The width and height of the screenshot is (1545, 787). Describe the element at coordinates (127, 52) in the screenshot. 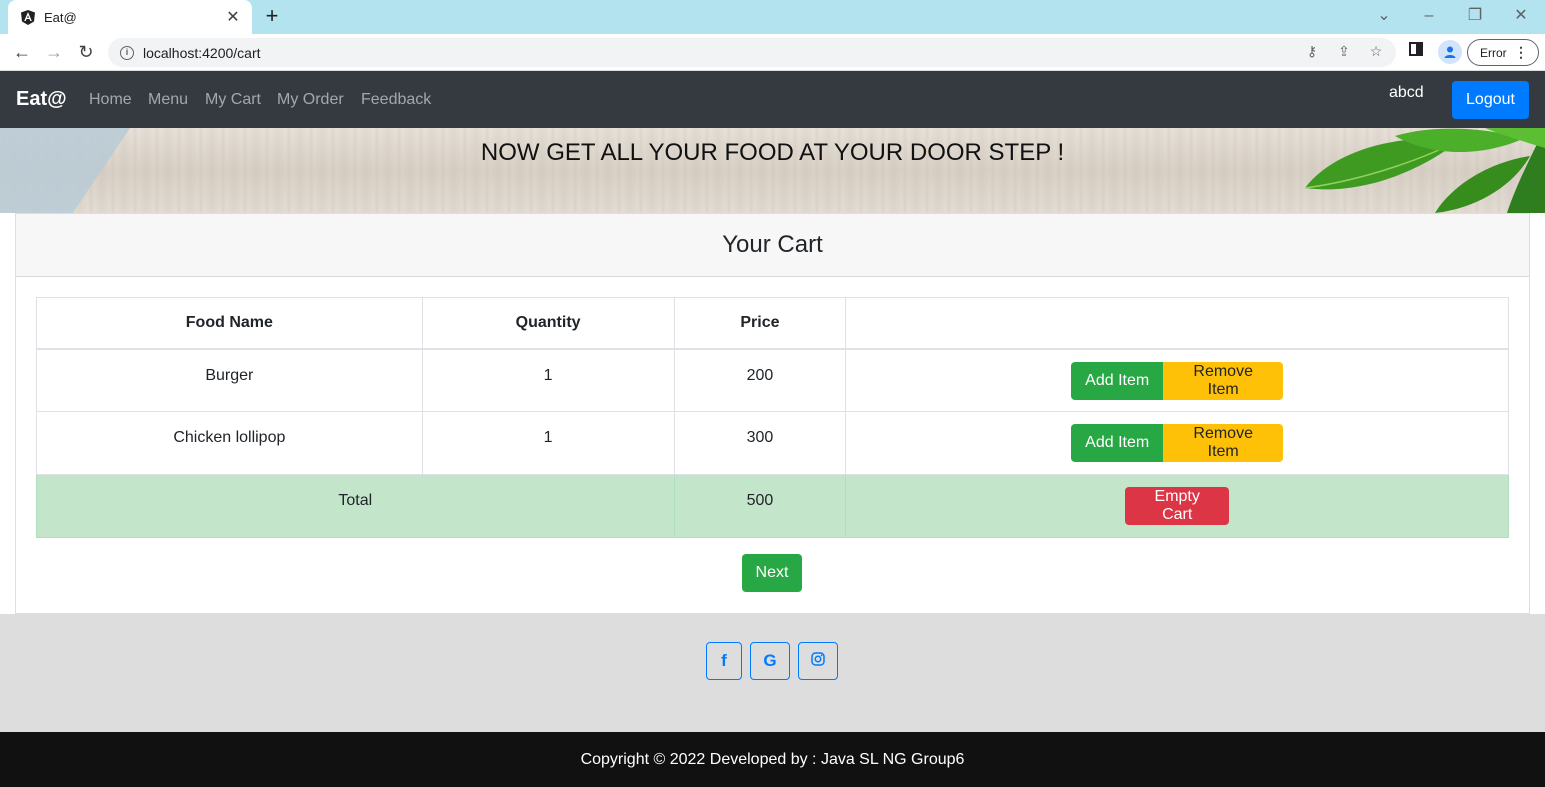

I see `info-icon: i` at that location.